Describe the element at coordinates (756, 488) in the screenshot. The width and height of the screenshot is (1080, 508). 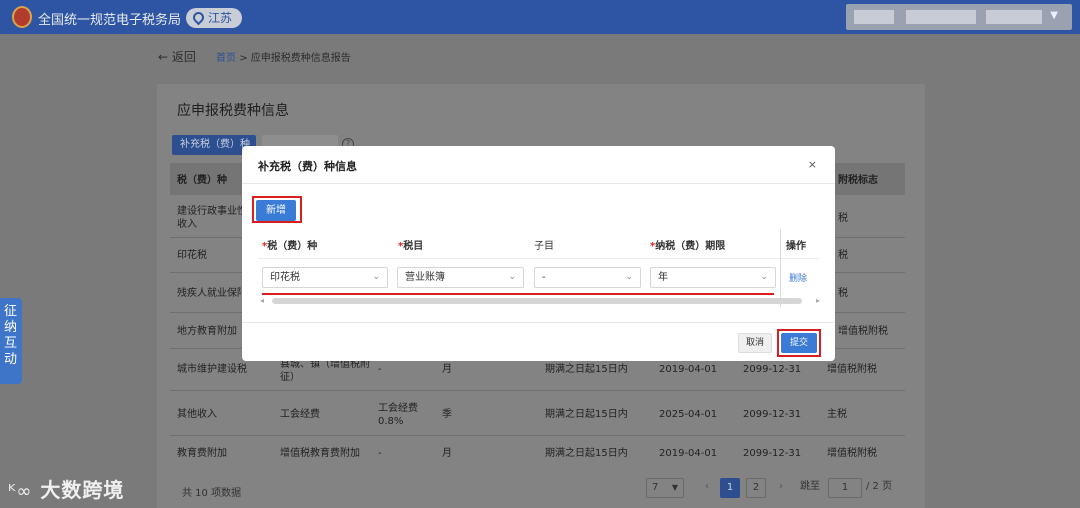
I see `page-button-2: 2` at that location.